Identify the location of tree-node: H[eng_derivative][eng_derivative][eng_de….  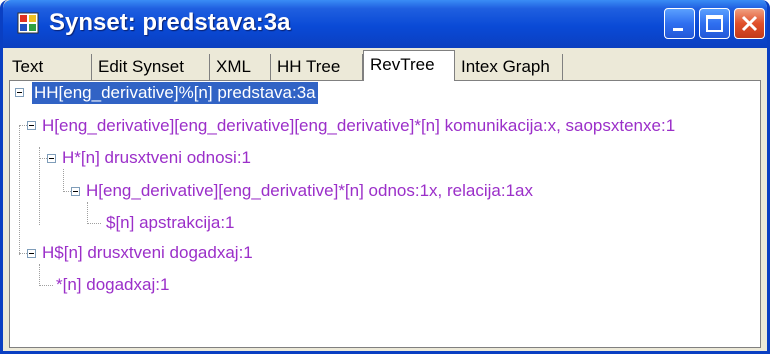
(358, 126).